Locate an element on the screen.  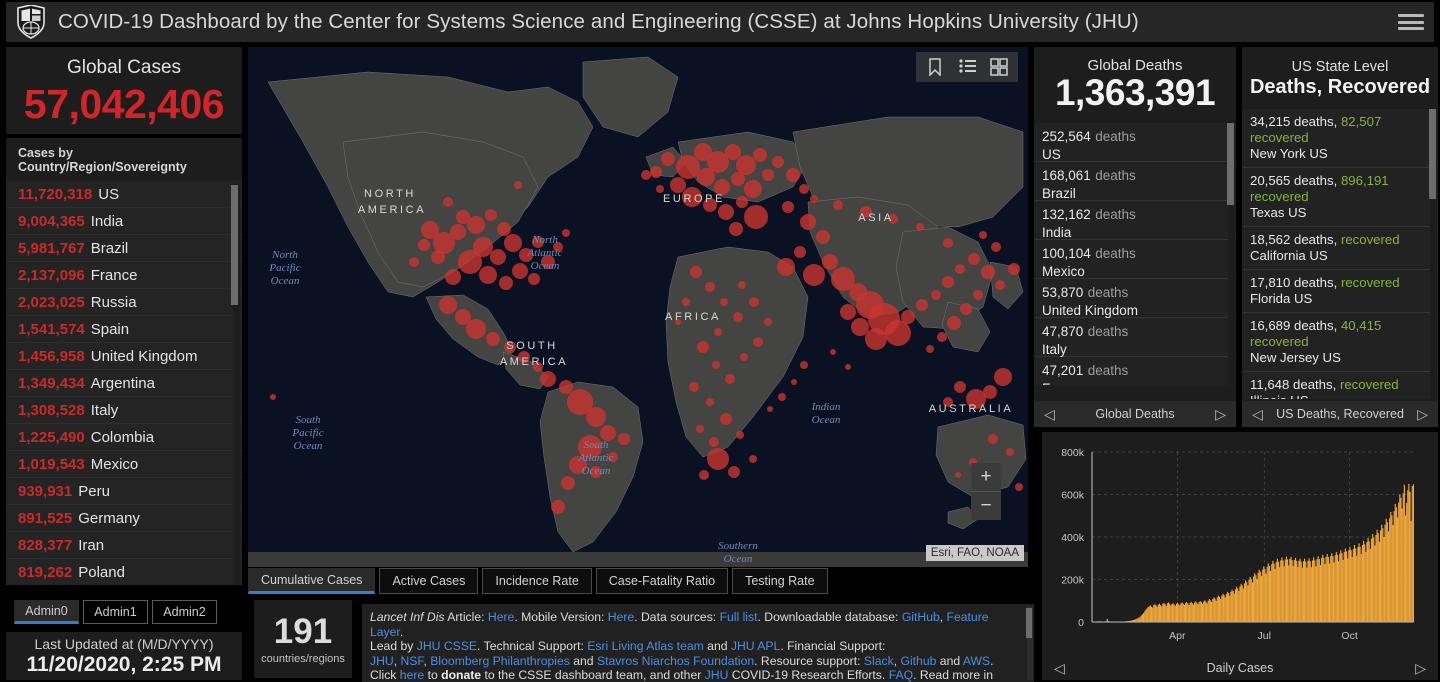
hamburger-menu-icon is located at coordinates (1411, 22).